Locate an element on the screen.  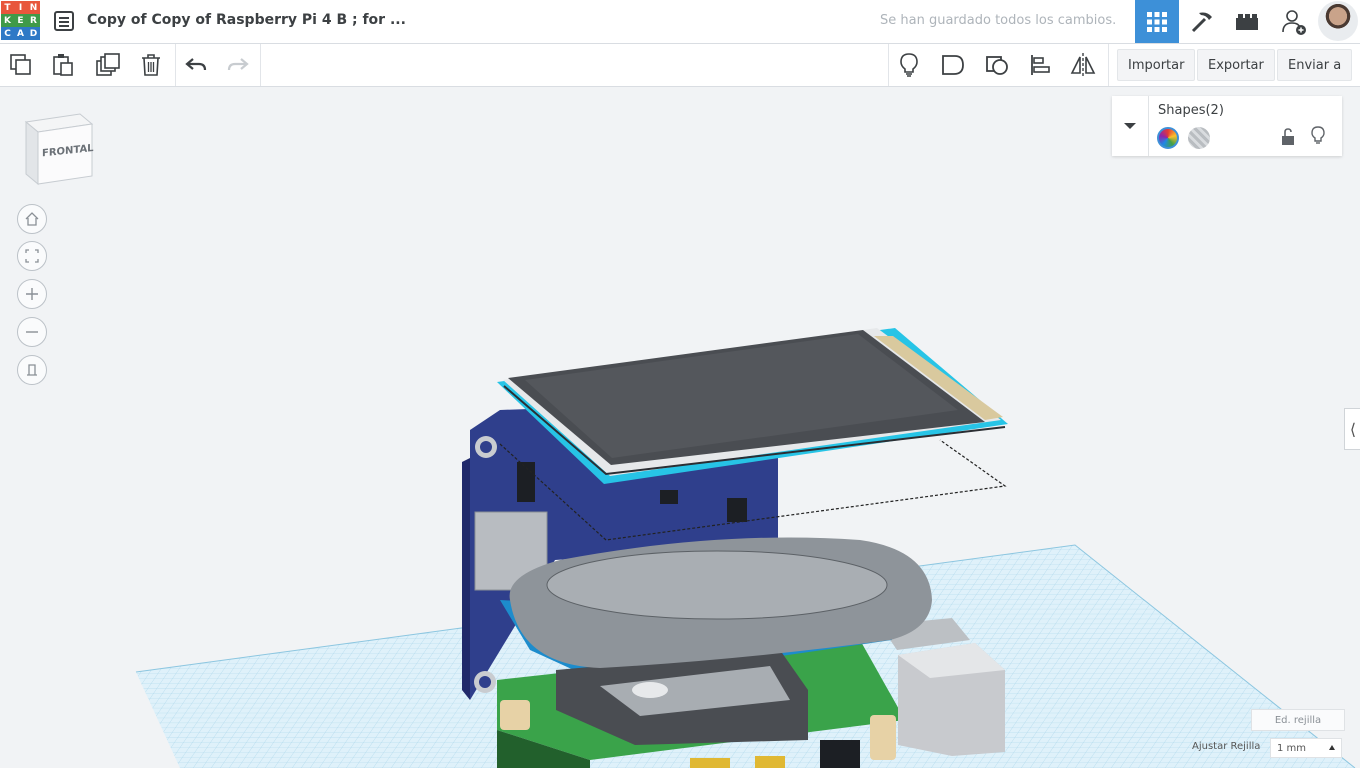
paste-button is located at coordinates (63, 65).